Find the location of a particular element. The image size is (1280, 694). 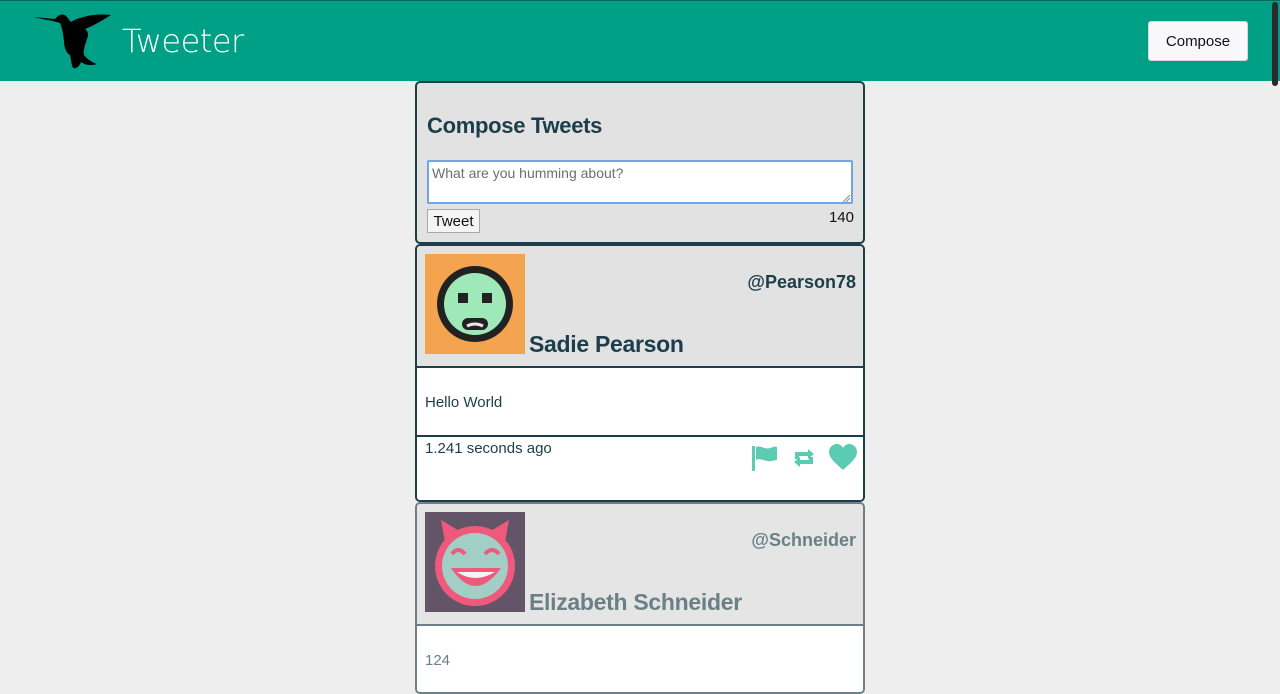

tweet-body: Hello World is located at coordinates (640, 402).